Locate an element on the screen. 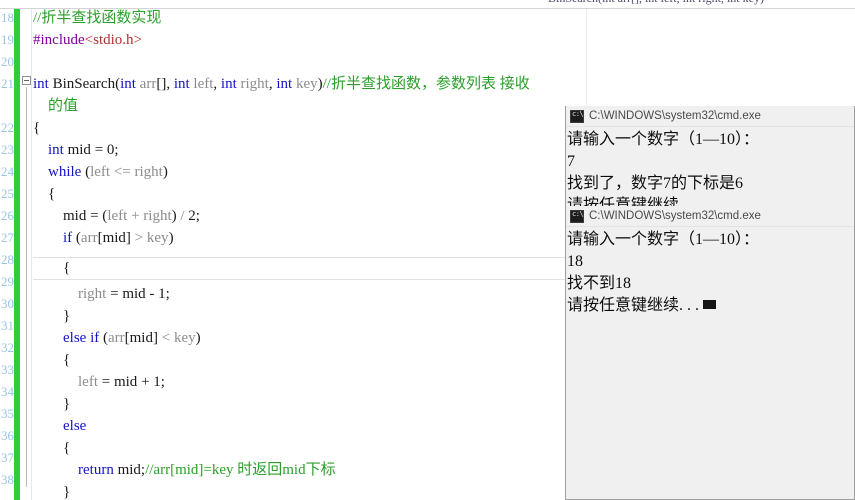 This screenshot has height=500, width=855. code-line: else is located at coordinates (59, 426).